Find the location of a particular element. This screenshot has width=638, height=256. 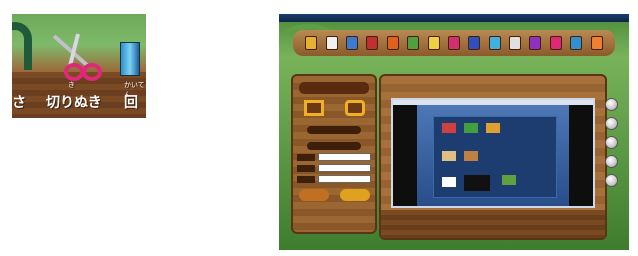

title-bar is located at coordinates (454, 18).